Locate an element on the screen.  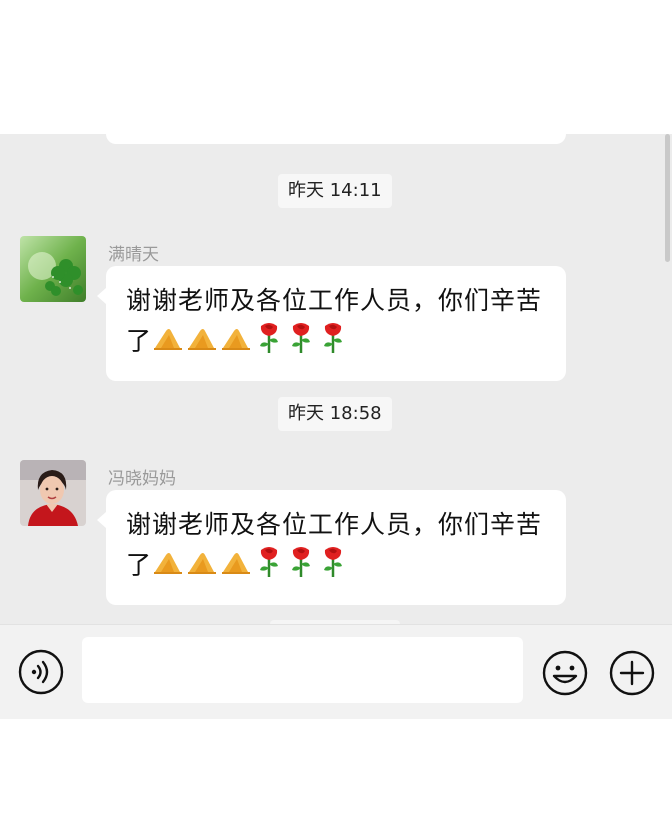
more-button is located at coordinates (632, 673).